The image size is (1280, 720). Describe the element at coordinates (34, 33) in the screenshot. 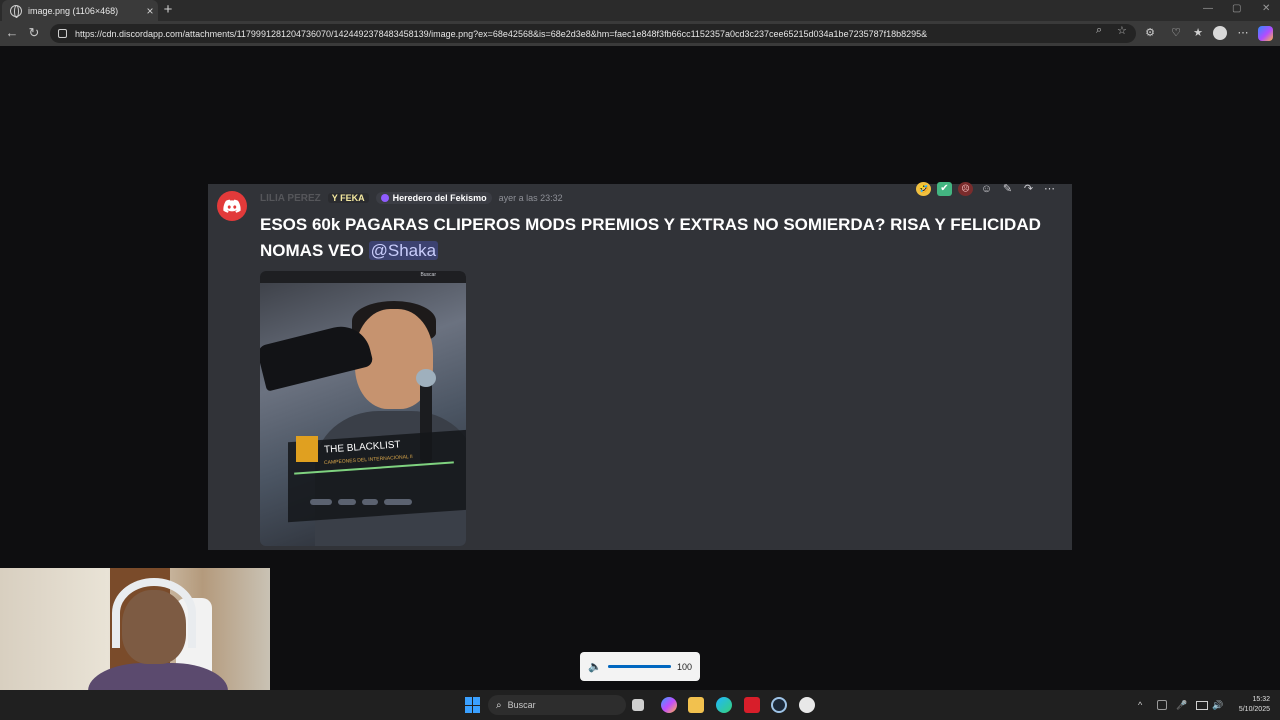

I see `reload-button: ↻` at that location.